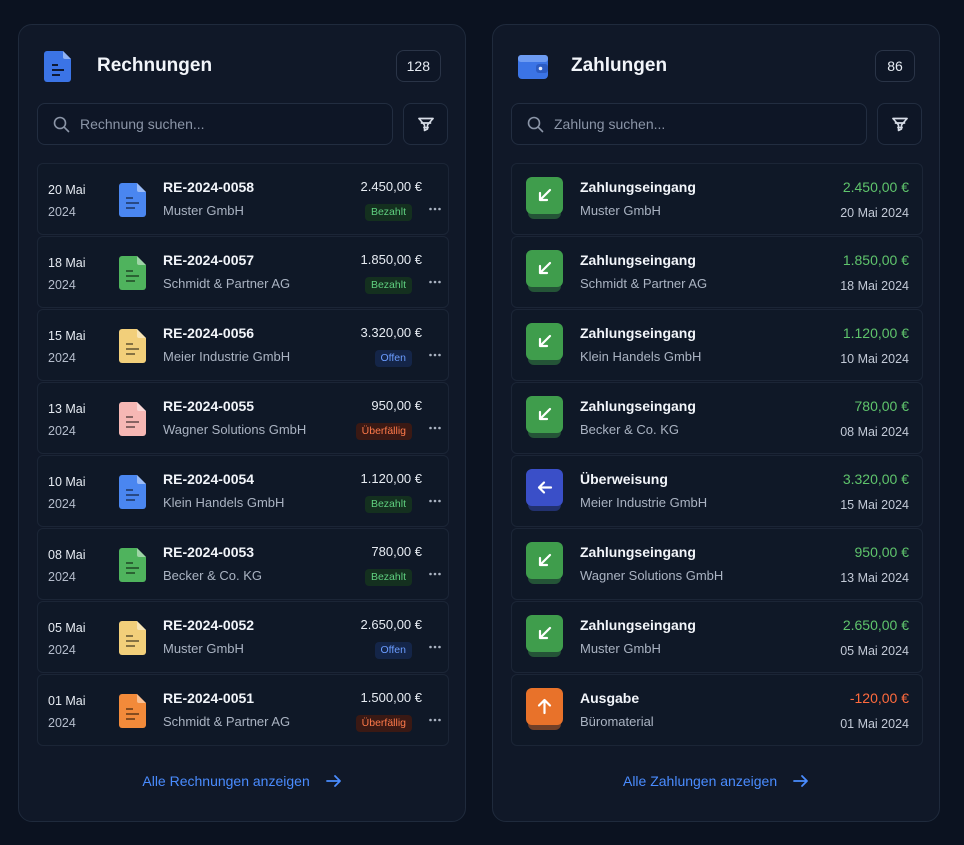 Image resolution: width=964 pixels, height=845 pixels. What do you see at coordinates (874, 359) in the screenshot?
I see `payment-date: 10 Mai 2024` at bounding box center [874, 359].